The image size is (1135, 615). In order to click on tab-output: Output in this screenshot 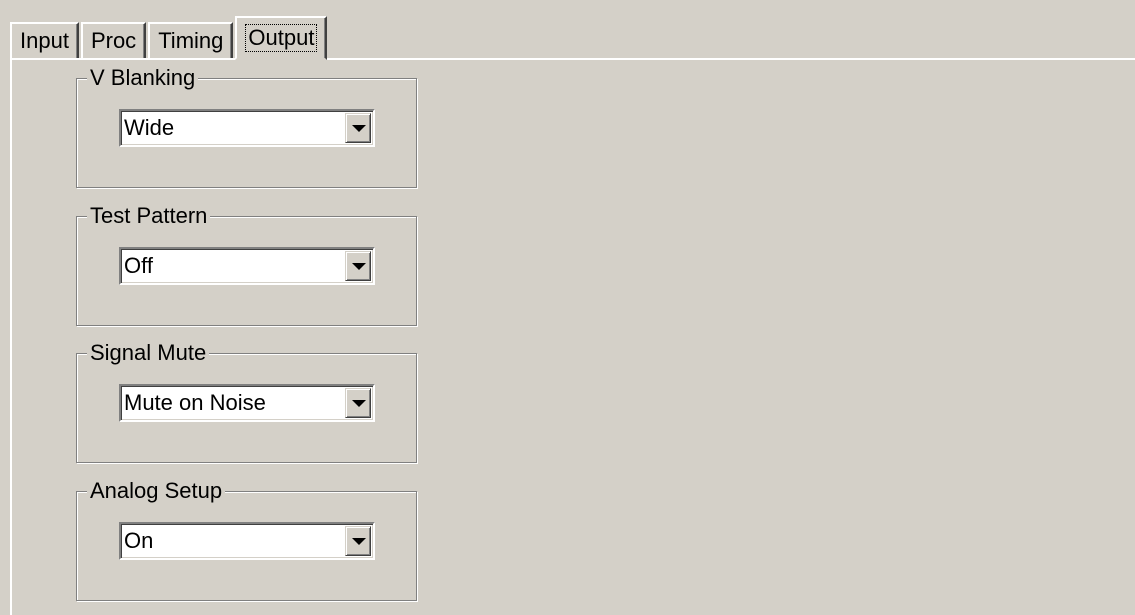, I will do `click(281, 38)`.